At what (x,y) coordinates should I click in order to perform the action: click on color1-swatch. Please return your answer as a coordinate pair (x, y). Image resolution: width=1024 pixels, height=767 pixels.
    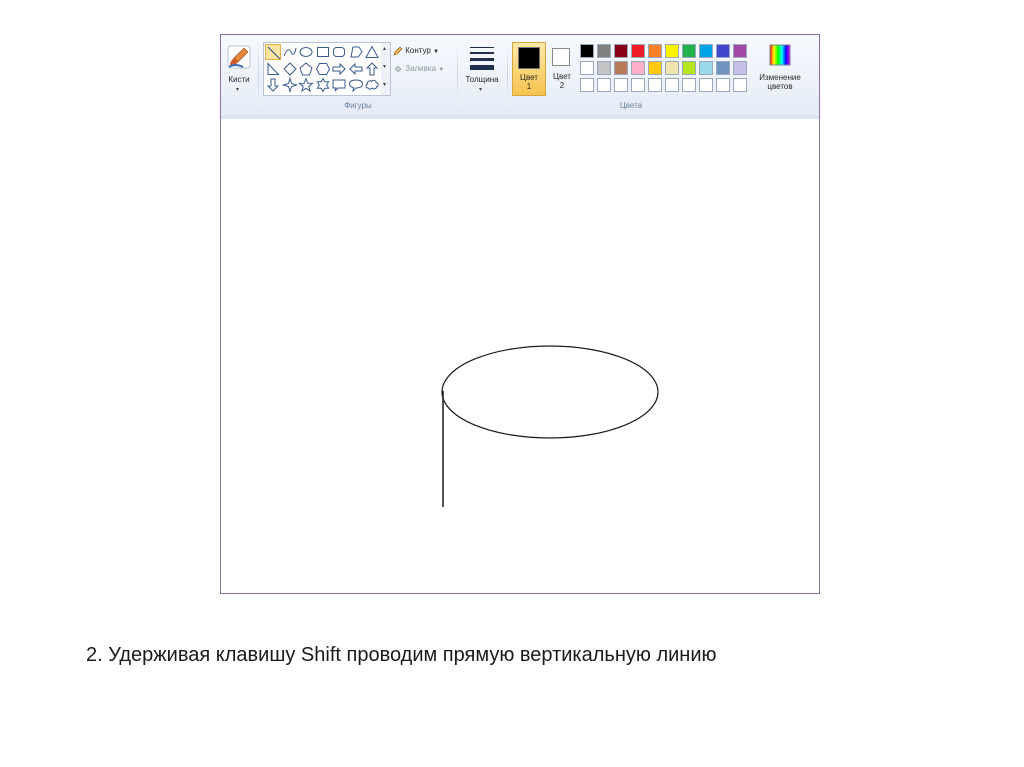
    Looking at the image, I should click on (529, 58).